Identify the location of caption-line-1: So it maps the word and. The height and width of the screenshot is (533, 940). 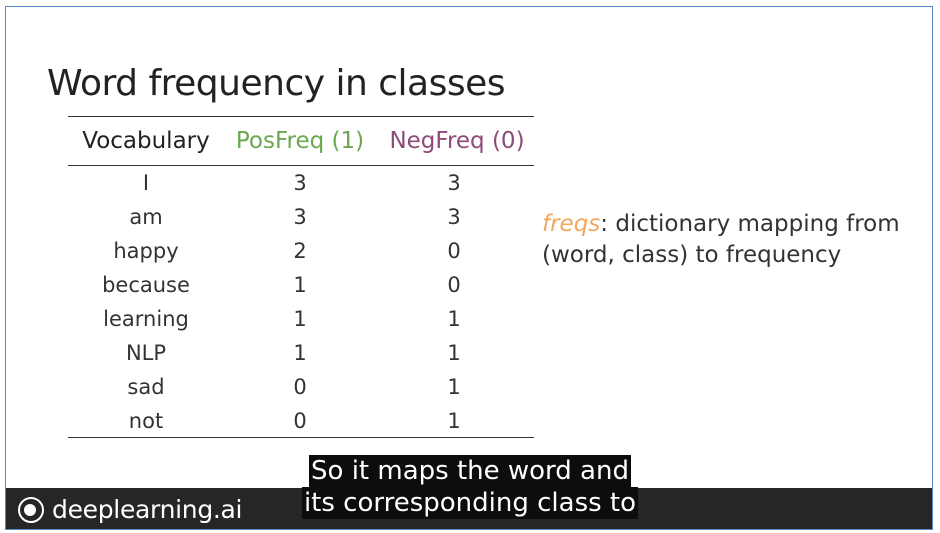
(470, 471).